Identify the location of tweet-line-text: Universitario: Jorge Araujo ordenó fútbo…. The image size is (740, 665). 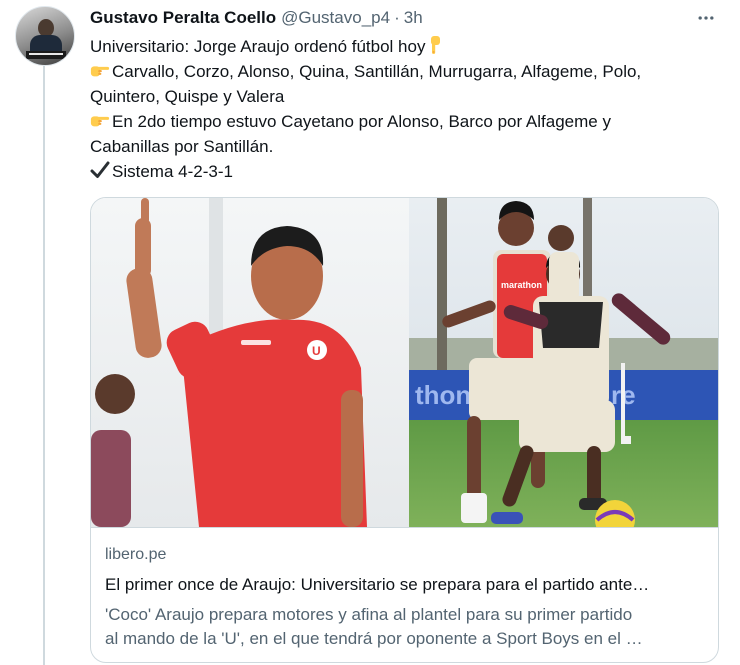
(258, 46).